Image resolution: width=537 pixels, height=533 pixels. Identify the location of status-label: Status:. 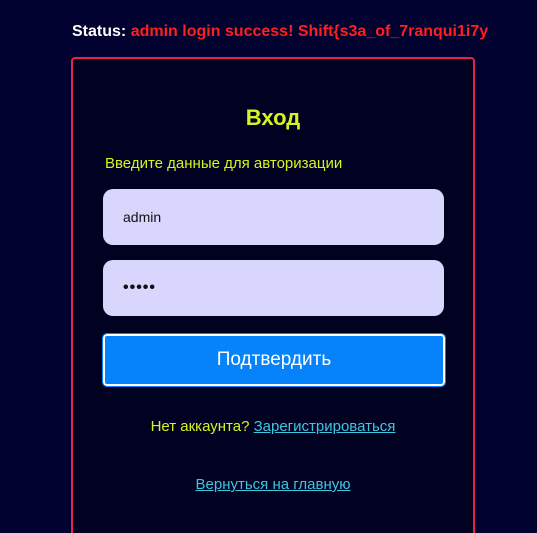
(99, 31).